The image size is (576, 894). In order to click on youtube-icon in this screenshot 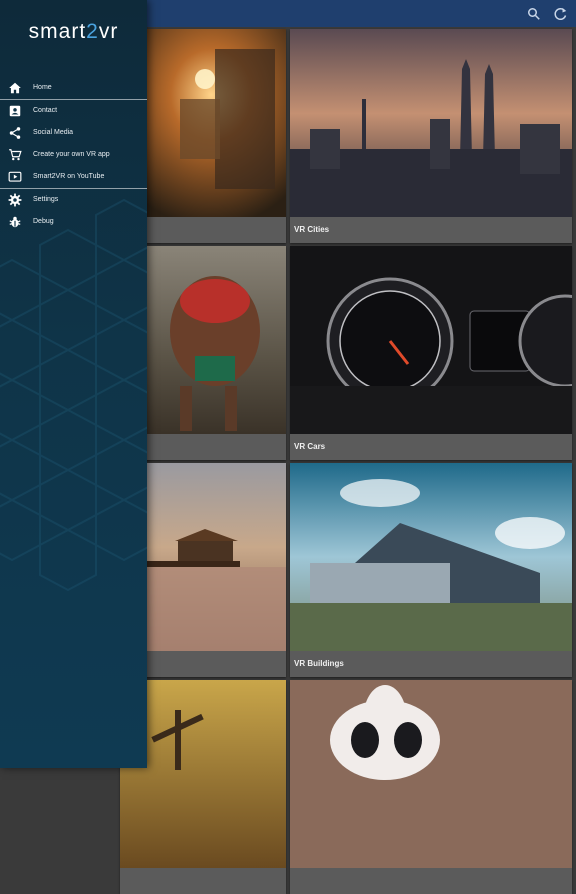, I will do `click(15, 176)`.